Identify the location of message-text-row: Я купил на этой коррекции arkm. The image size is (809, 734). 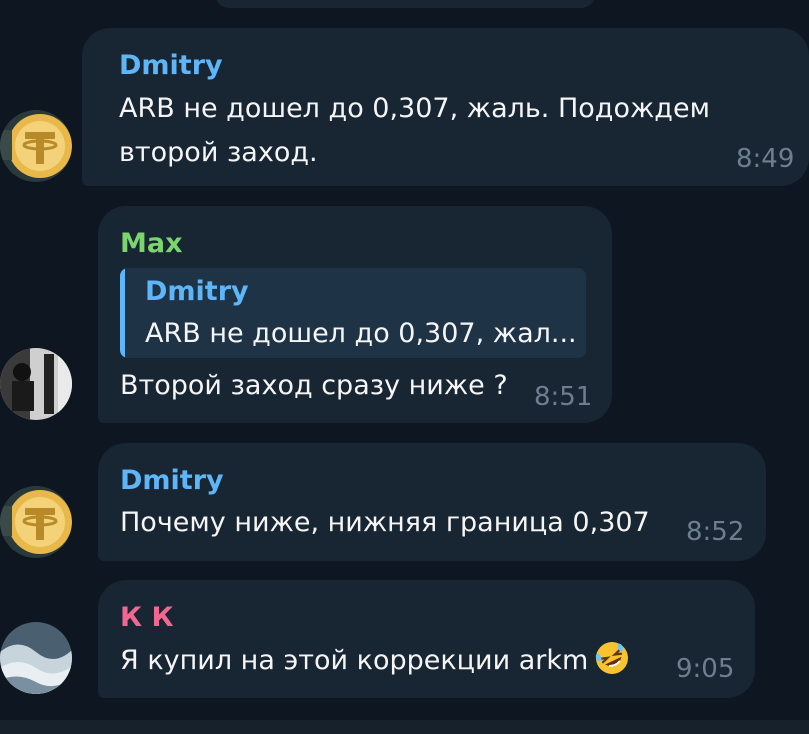
(375, 660).